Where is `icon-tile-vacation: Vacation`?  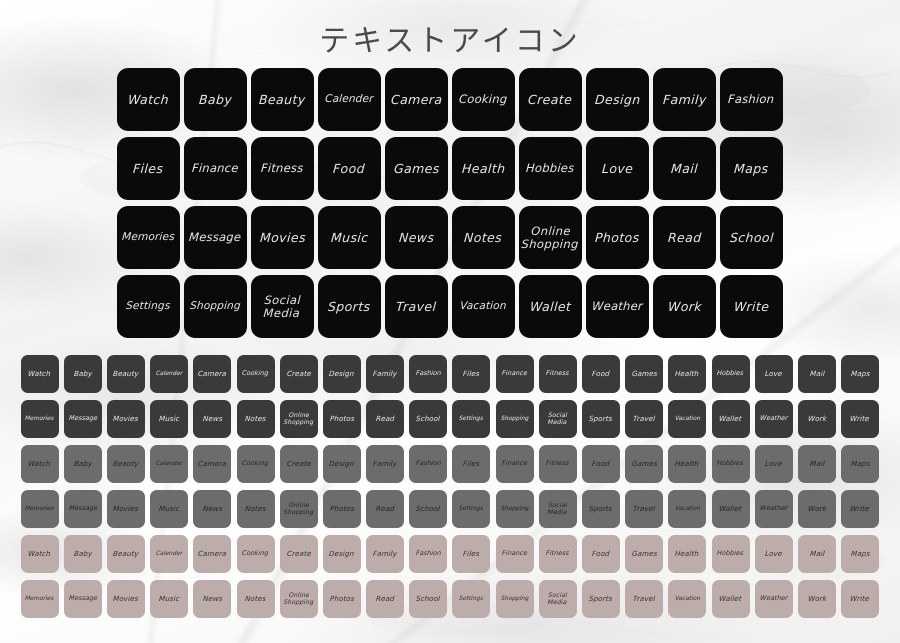 icon-tile-vacation: Vacation is located at coordinates (687, 599).